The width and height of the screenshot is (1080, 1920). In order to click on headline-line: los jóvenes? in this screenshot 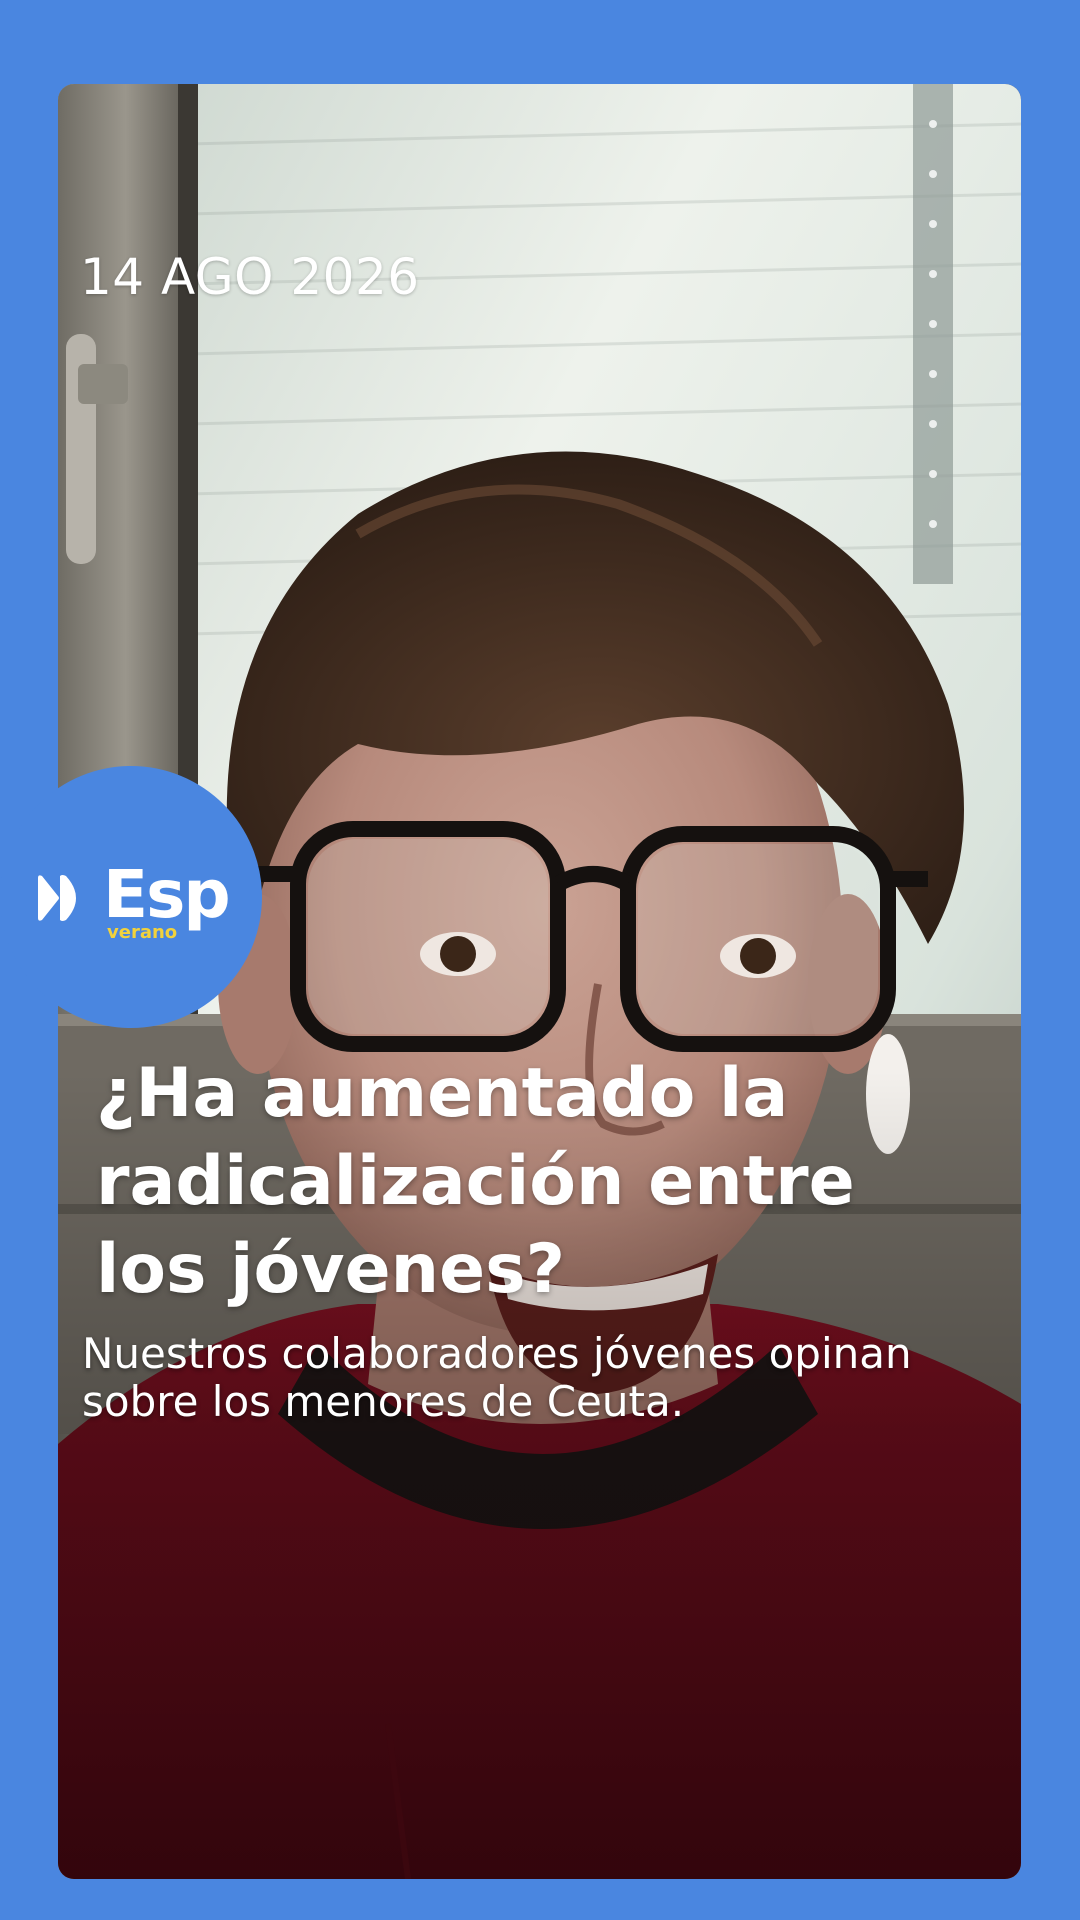, I will do `click(331, 1269)`.